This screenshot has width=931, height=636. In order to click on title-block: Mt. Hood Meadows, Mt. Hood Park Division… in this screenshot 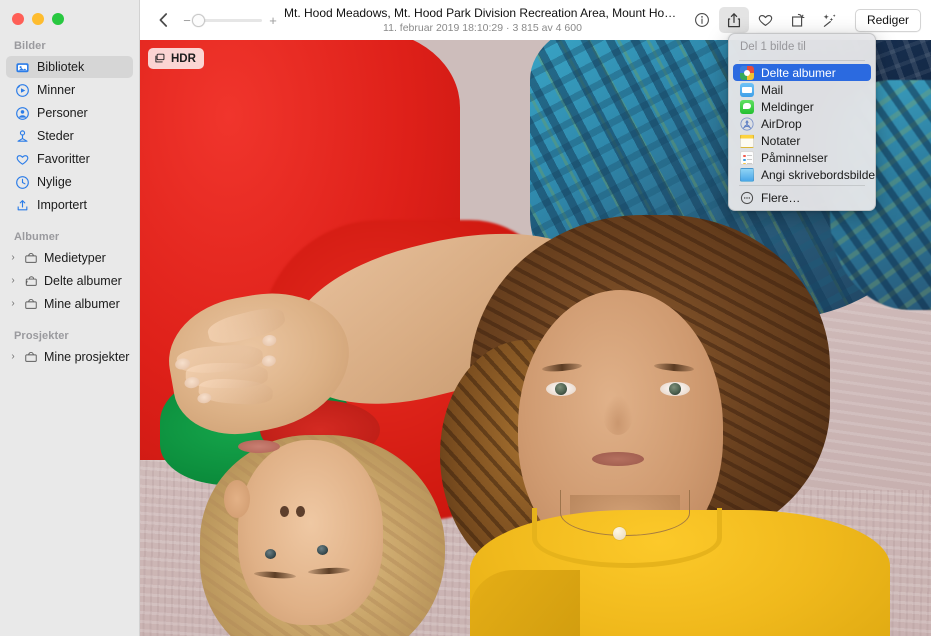, I will do `click(482, 20)`.